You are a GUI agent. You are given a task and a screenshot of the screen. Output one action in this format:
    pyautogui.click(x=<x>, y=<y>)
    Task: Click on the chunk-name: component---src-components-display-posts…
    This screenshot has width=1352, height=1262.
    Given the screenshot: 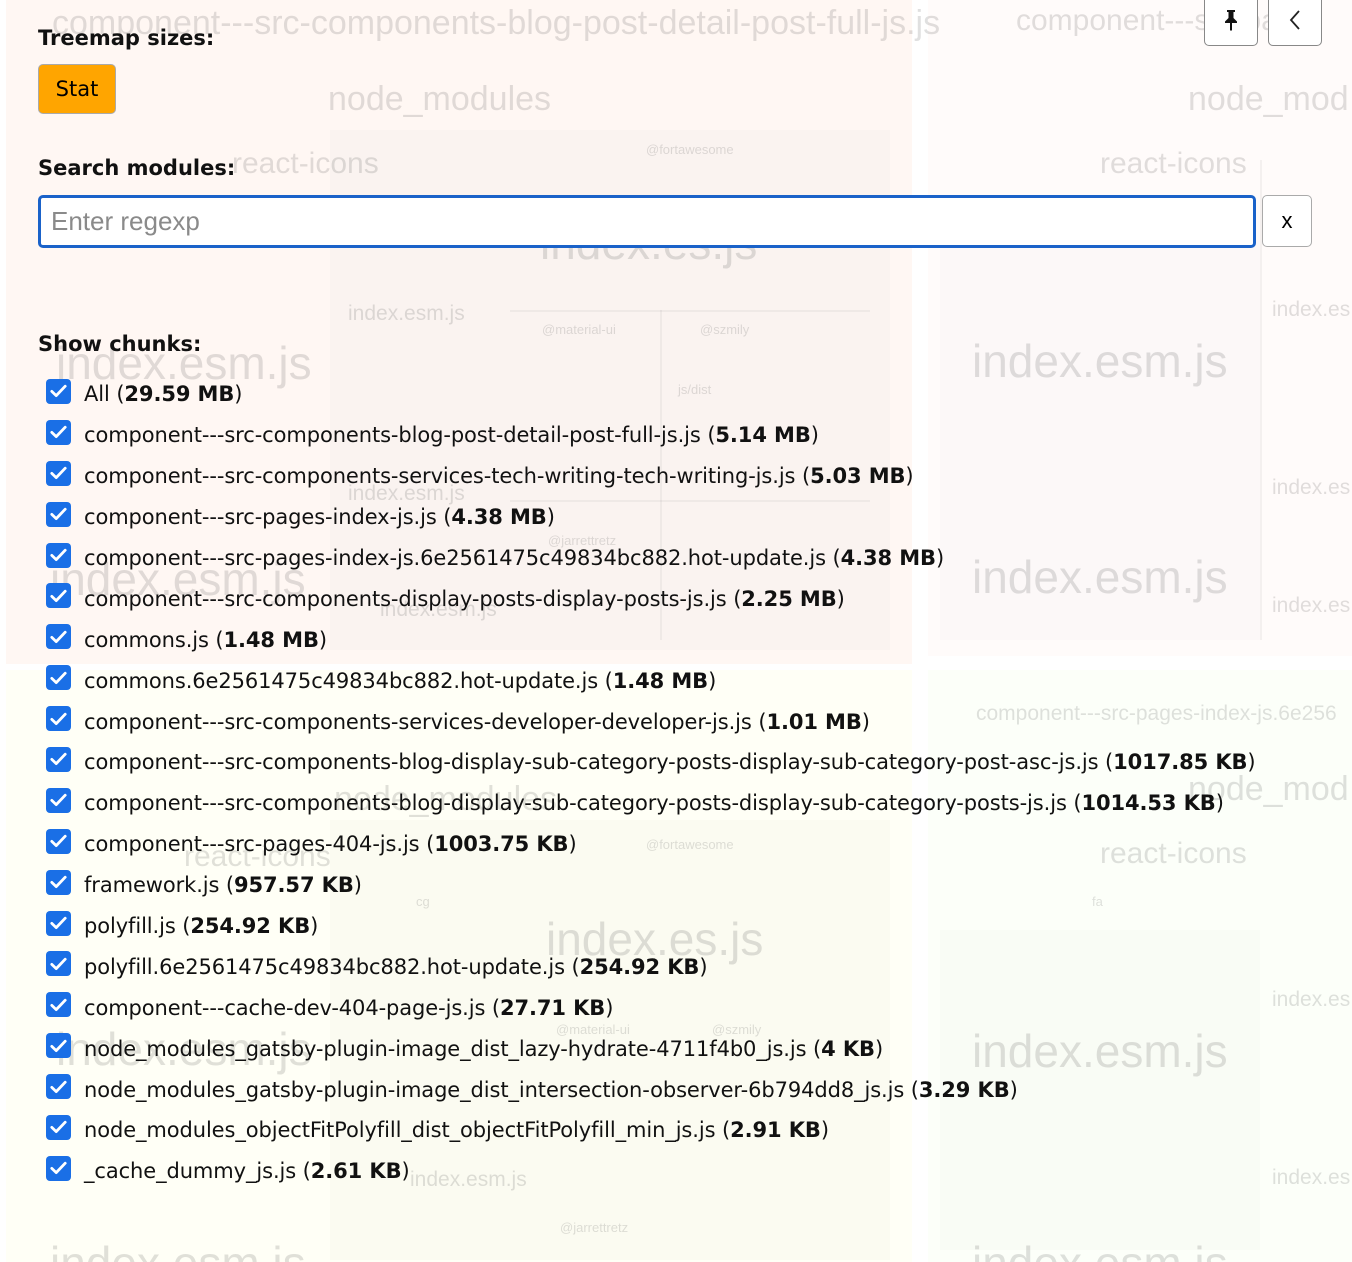 What is the action you would take?
    pyautogui.click(x=405, y=598)
    